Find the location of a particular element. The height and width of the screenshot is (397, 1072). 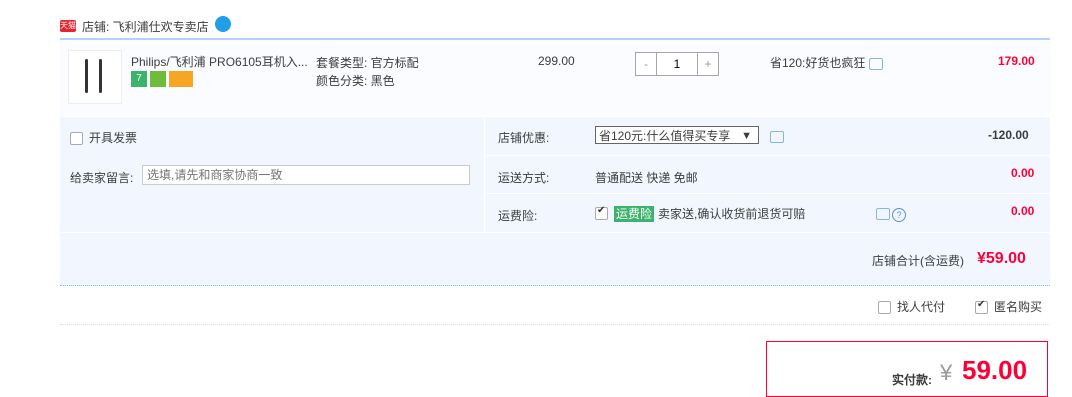

shipping-price: 0.00 is located at coordinates (1023, 173).